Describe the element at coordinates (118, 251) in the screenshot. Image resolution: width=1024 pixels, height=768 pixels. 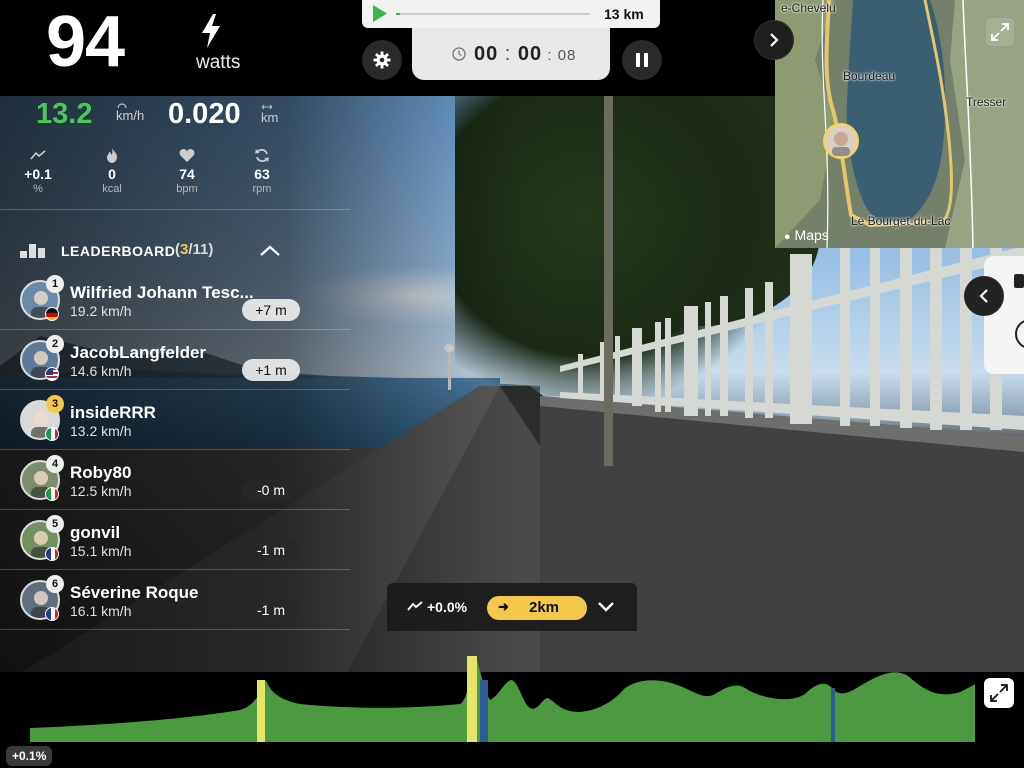
I see `leaderboard-title: LEADERBOARD` at that location.